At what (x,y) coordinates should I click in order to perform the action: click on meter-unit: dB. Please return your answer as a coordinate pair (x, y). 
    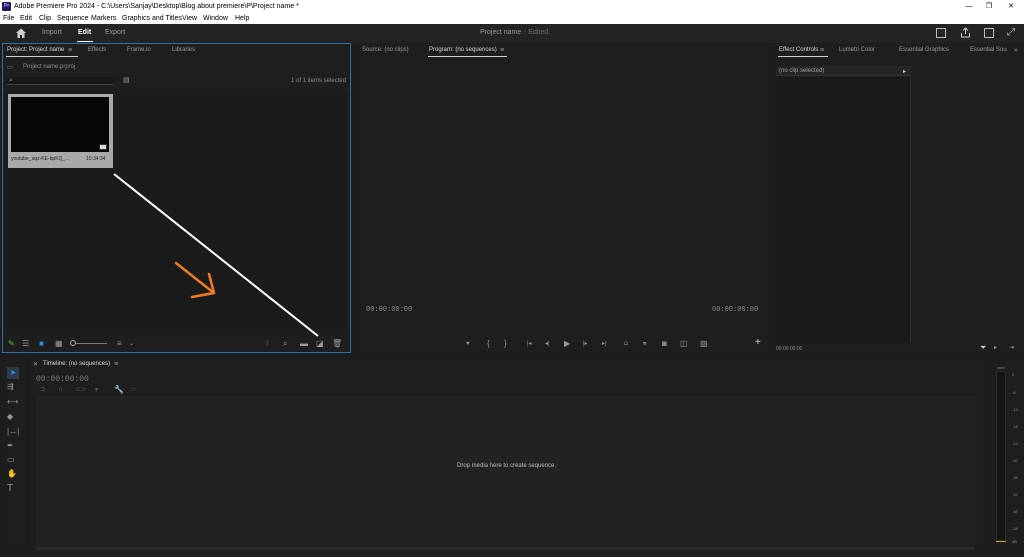
    Looking at the image, I should click on (1014, 541).